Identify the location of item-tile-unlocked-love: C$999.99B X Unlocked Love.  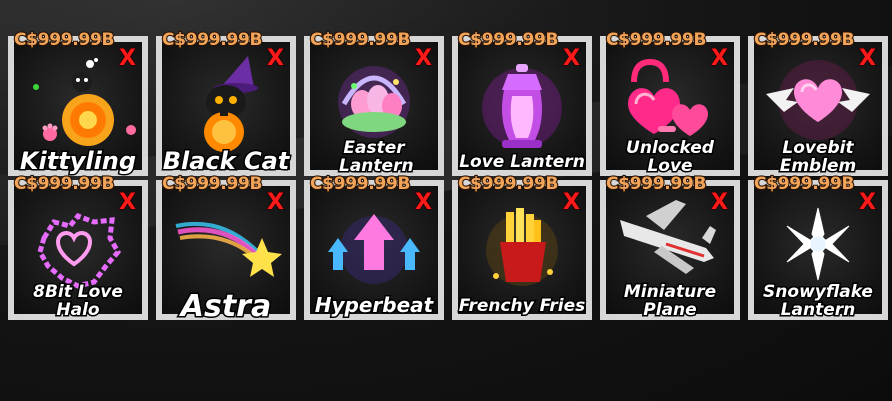
(670, 103).